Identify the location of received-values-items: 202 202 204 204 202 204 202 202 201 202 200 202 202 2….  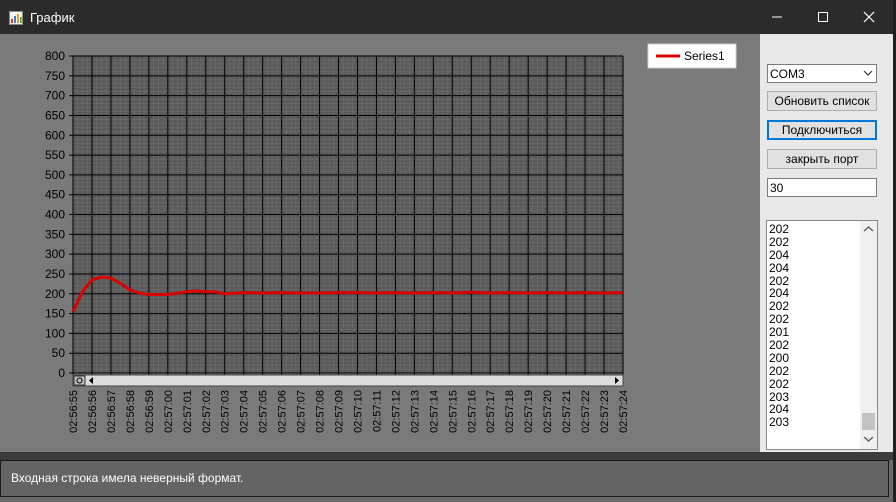
(779, 326).